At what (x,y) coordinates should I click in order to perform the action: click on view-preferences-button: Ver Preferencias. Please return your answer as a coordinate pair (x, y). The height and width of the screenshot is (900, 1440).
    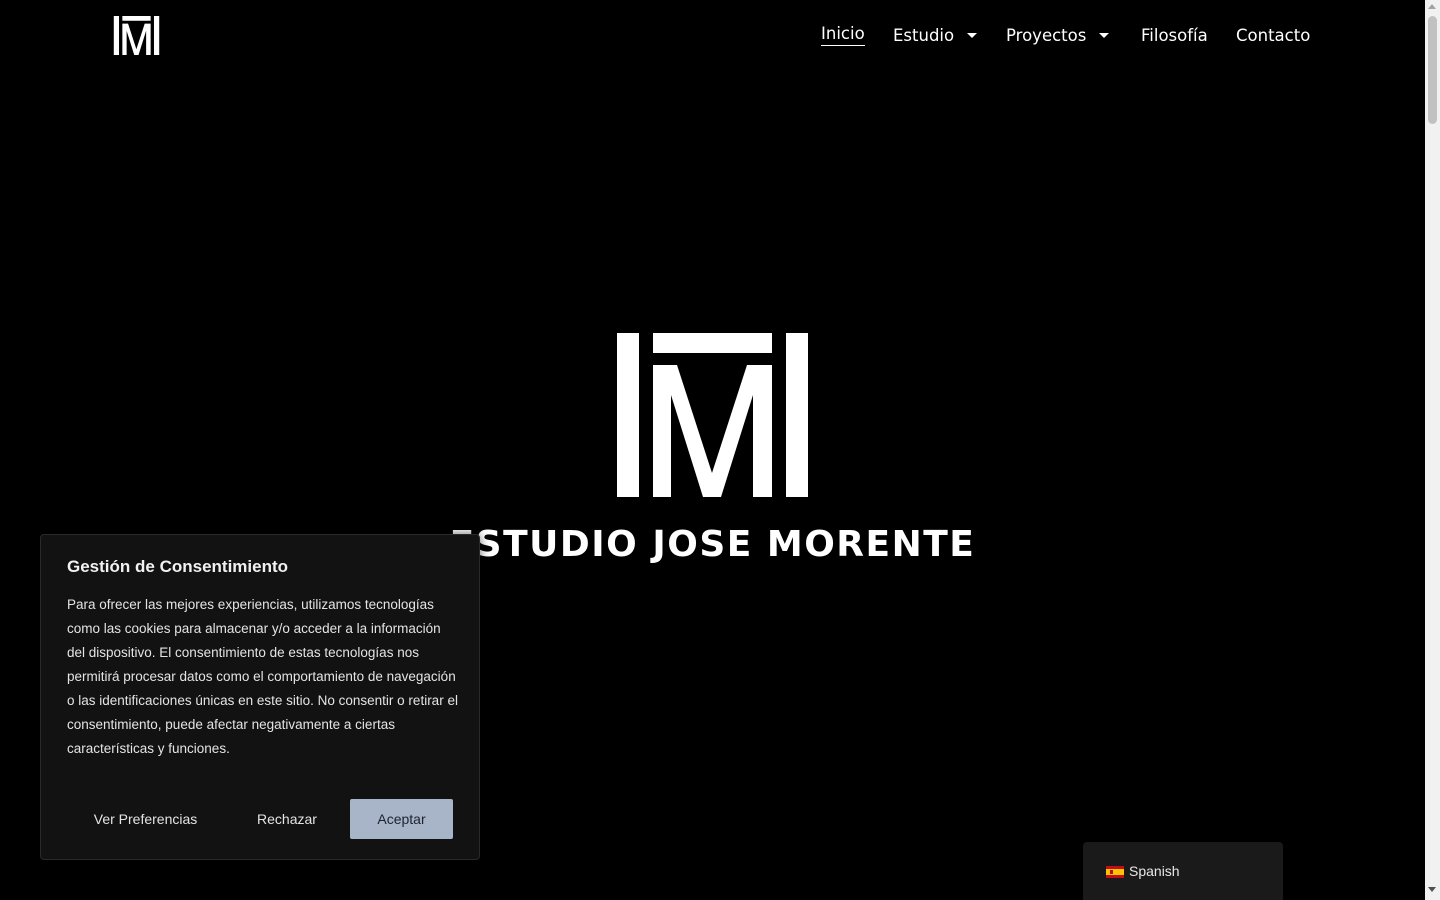
    Looking at the image, I should click on (145, 819).